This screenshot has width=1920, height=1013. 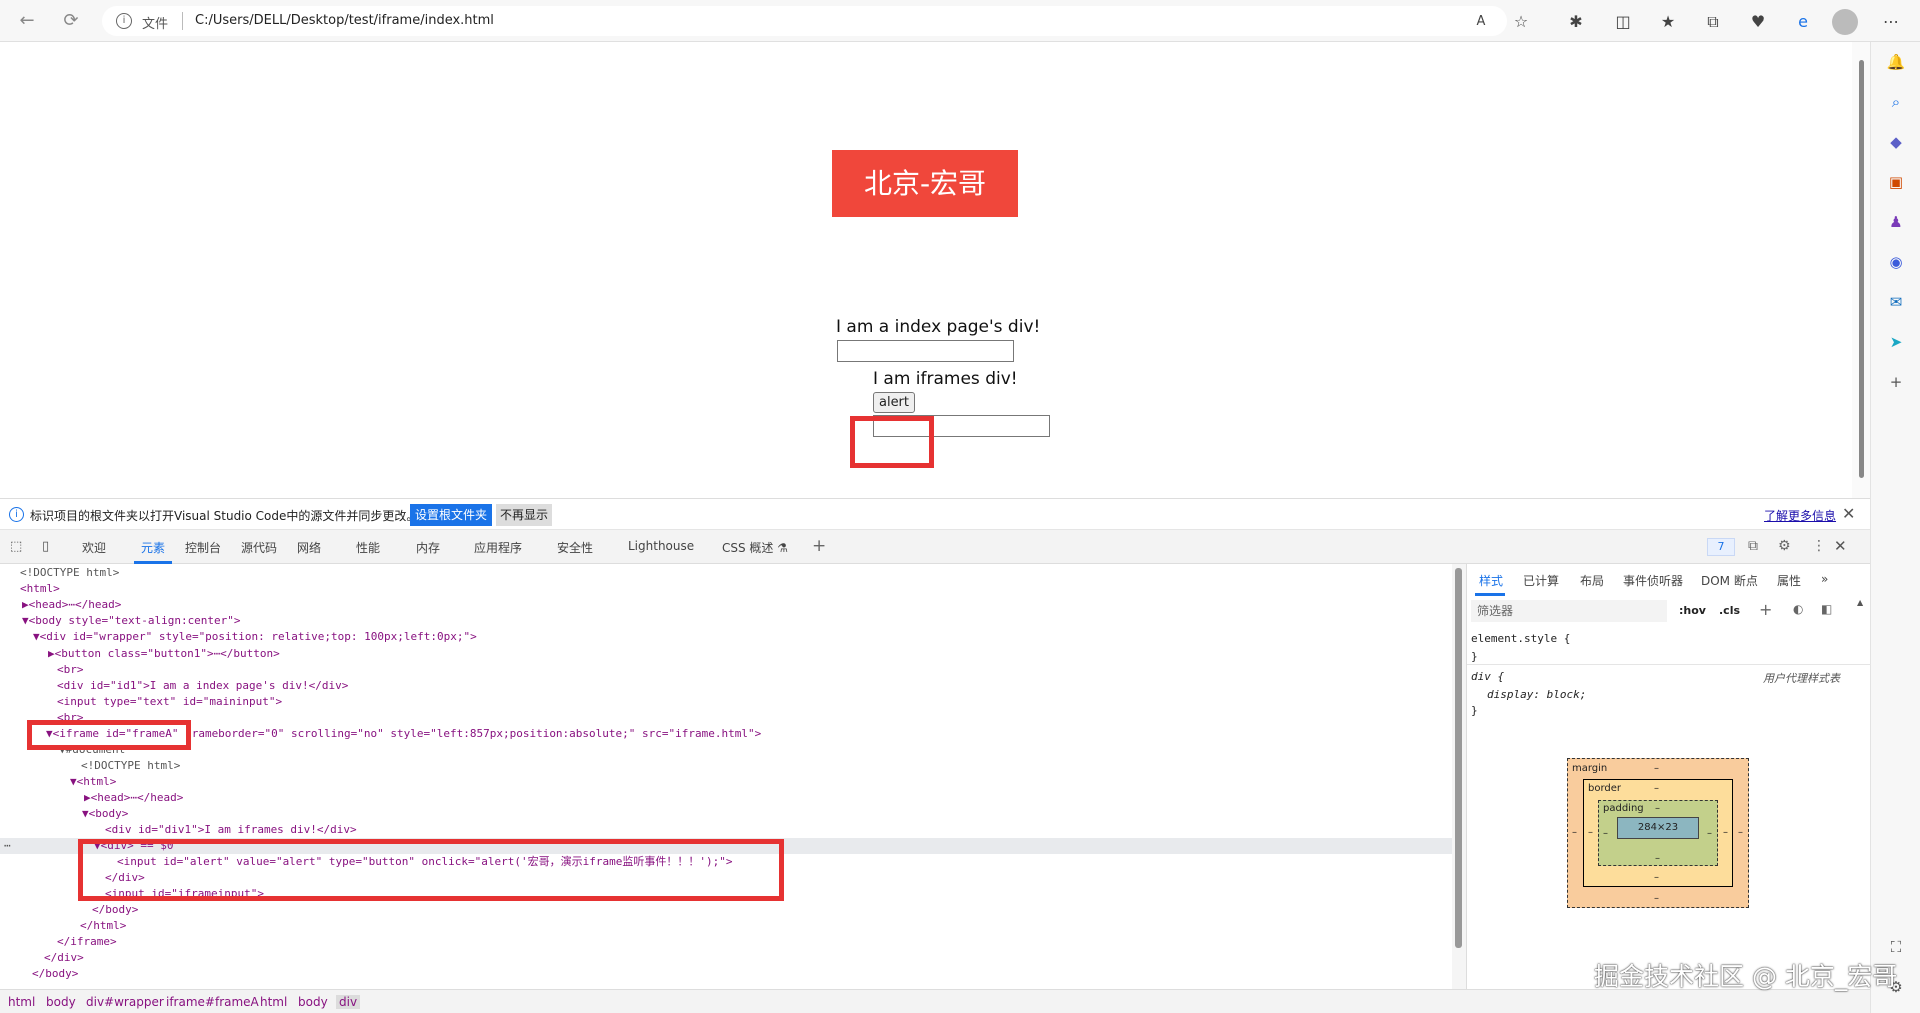 What do you see at coordinates (1692, 610) in the screenshot?
I see `hov-toggle: :hov` at bounding box center [1692, 610].